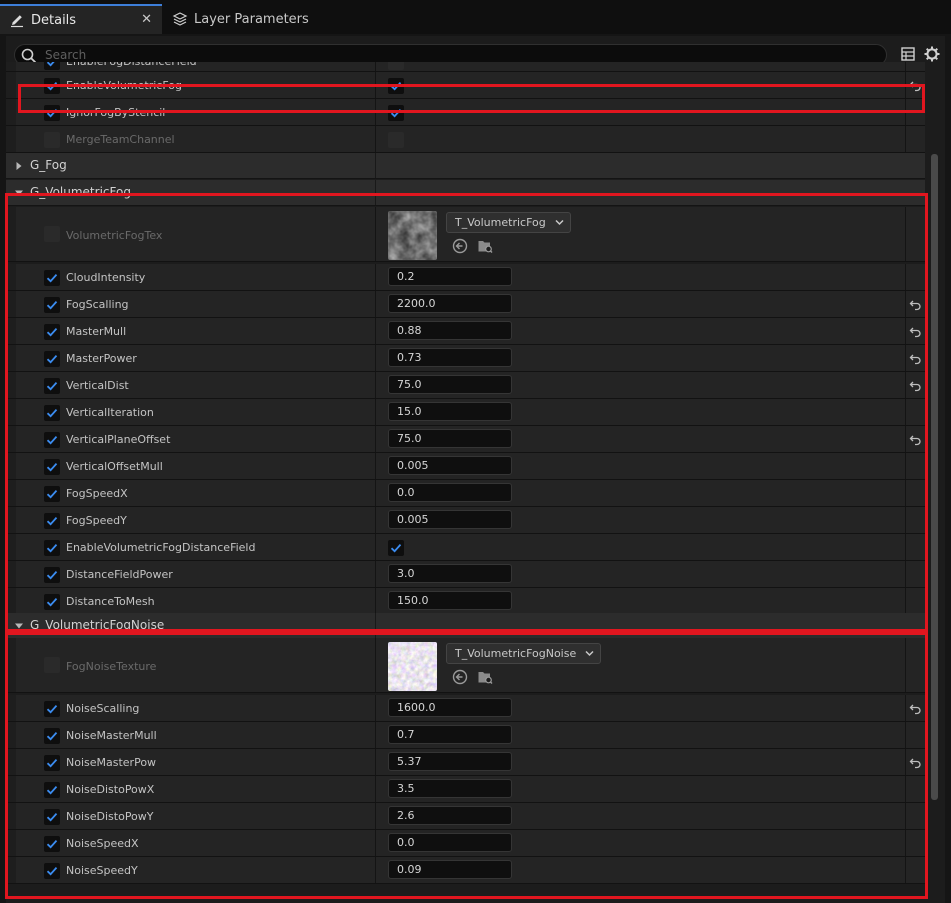 The width and height of the screenshot is (951, 903). Describe the element at coordinates (450, 869) in the screenshot. I see `value-input: 0.09` at that location.